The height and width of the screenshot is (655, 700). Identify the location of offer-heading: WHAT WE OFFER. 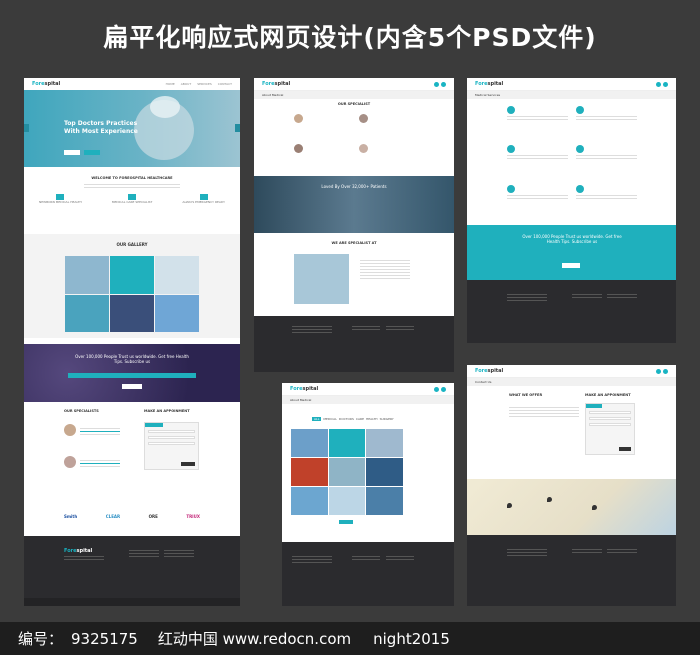
(526, 395).